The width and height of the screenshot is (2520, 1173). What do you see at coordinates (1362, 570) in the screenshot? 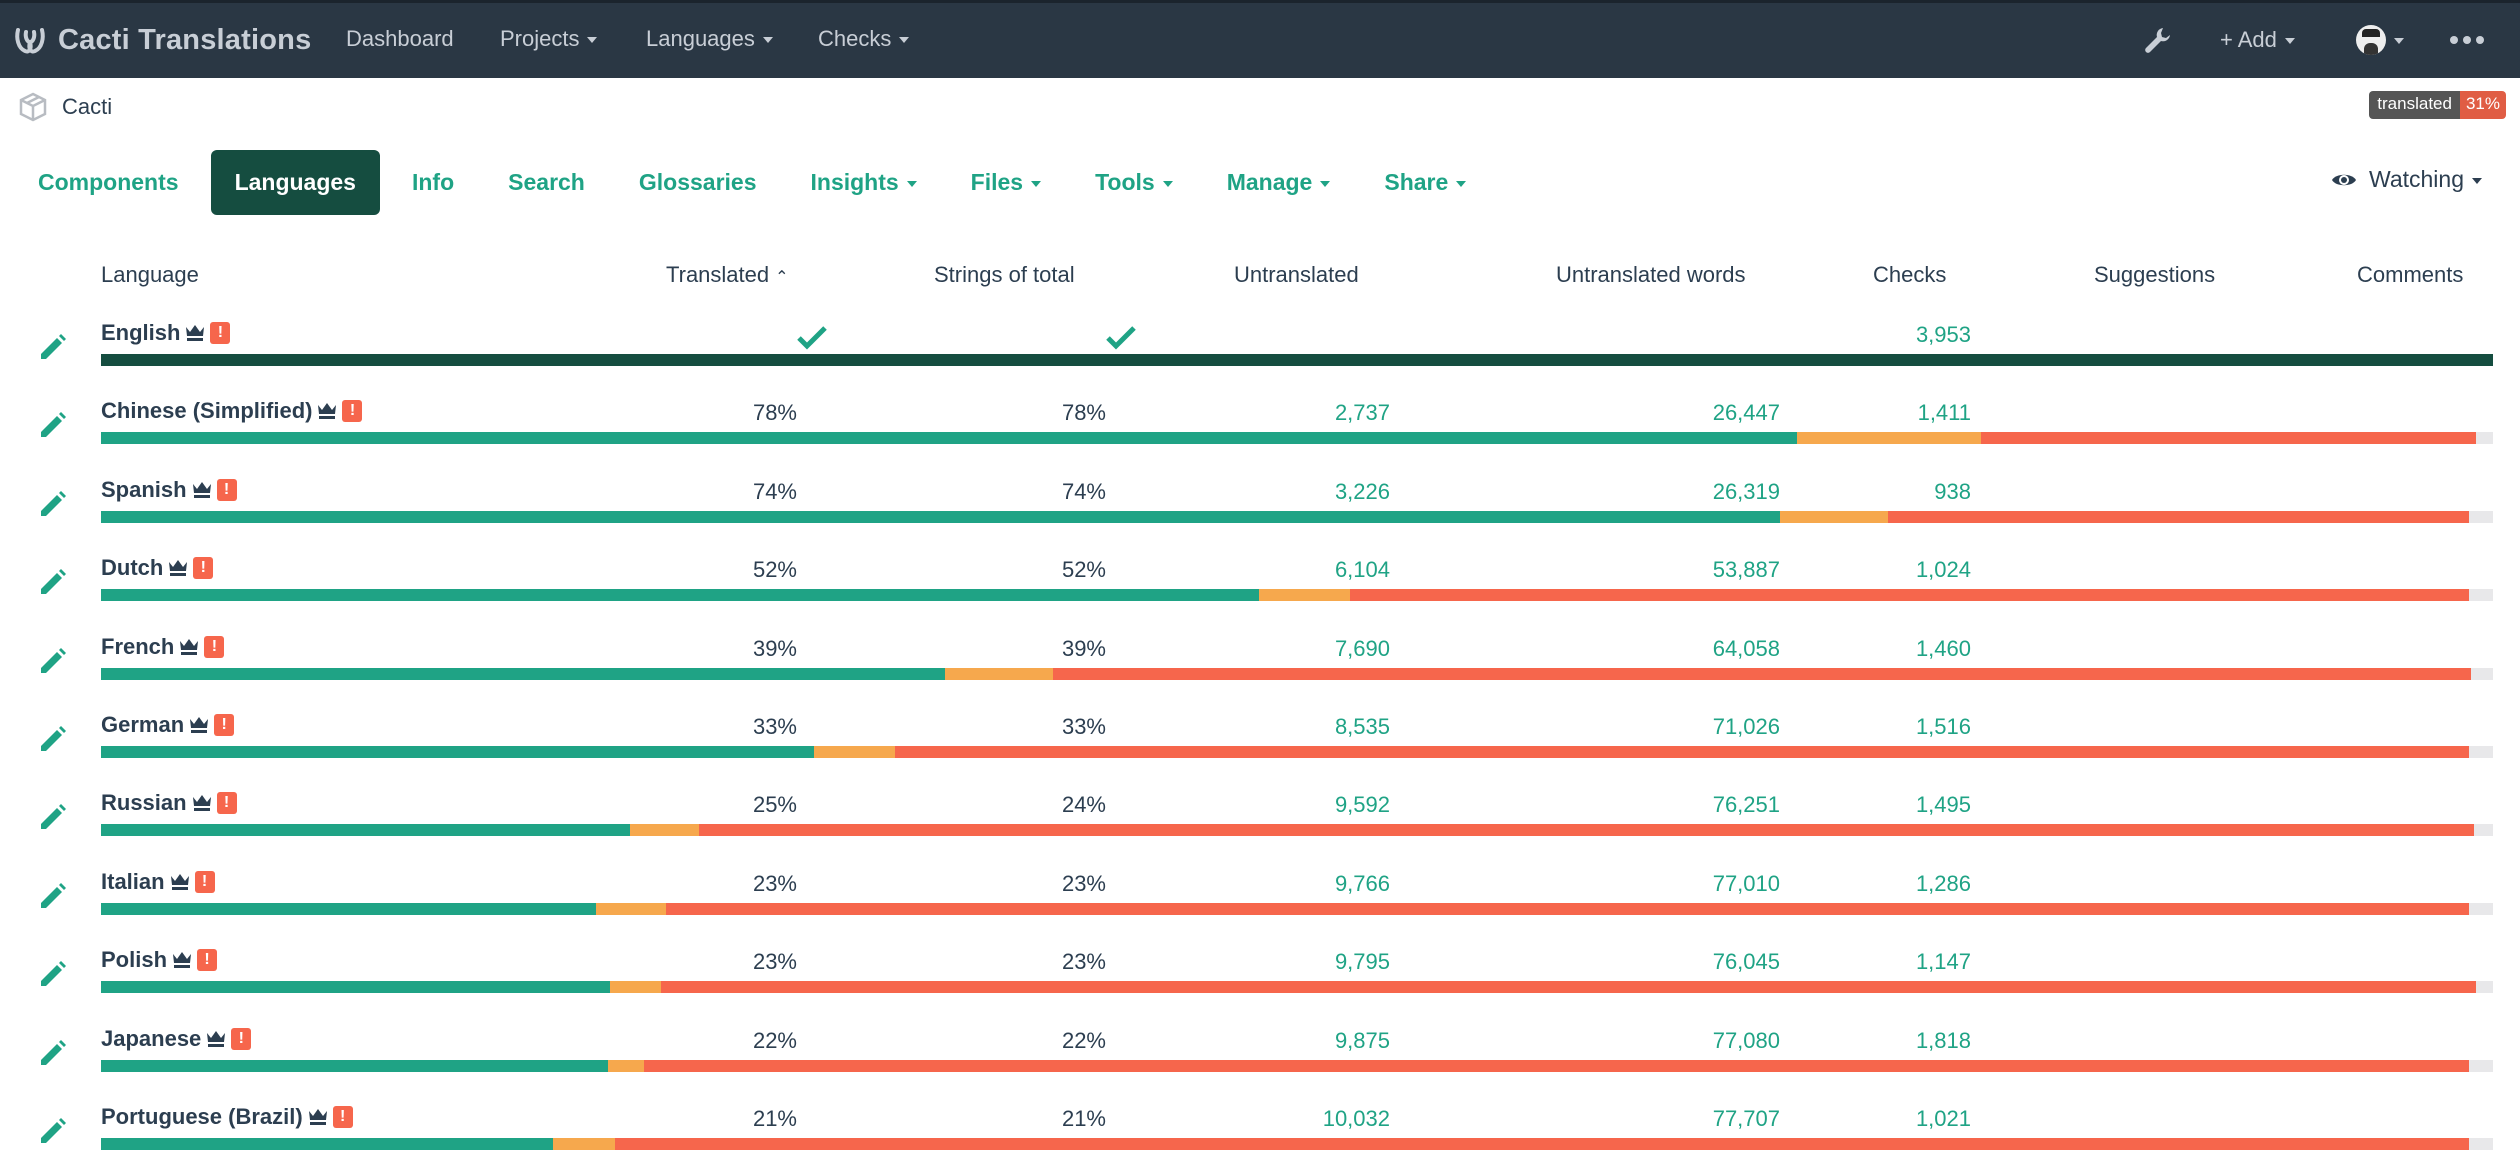
I see `untranslated-count-link: 6,104` at bounding box center [1362, 570].